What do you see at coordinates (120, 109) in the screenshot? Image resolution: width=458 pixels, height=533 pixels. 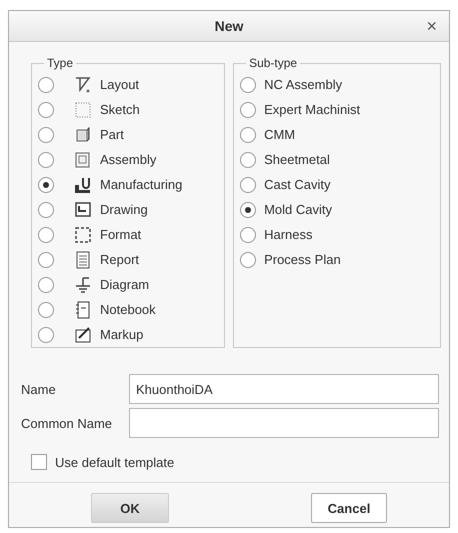 I see `type-label: Sketch` at bounding box center [120, 109].